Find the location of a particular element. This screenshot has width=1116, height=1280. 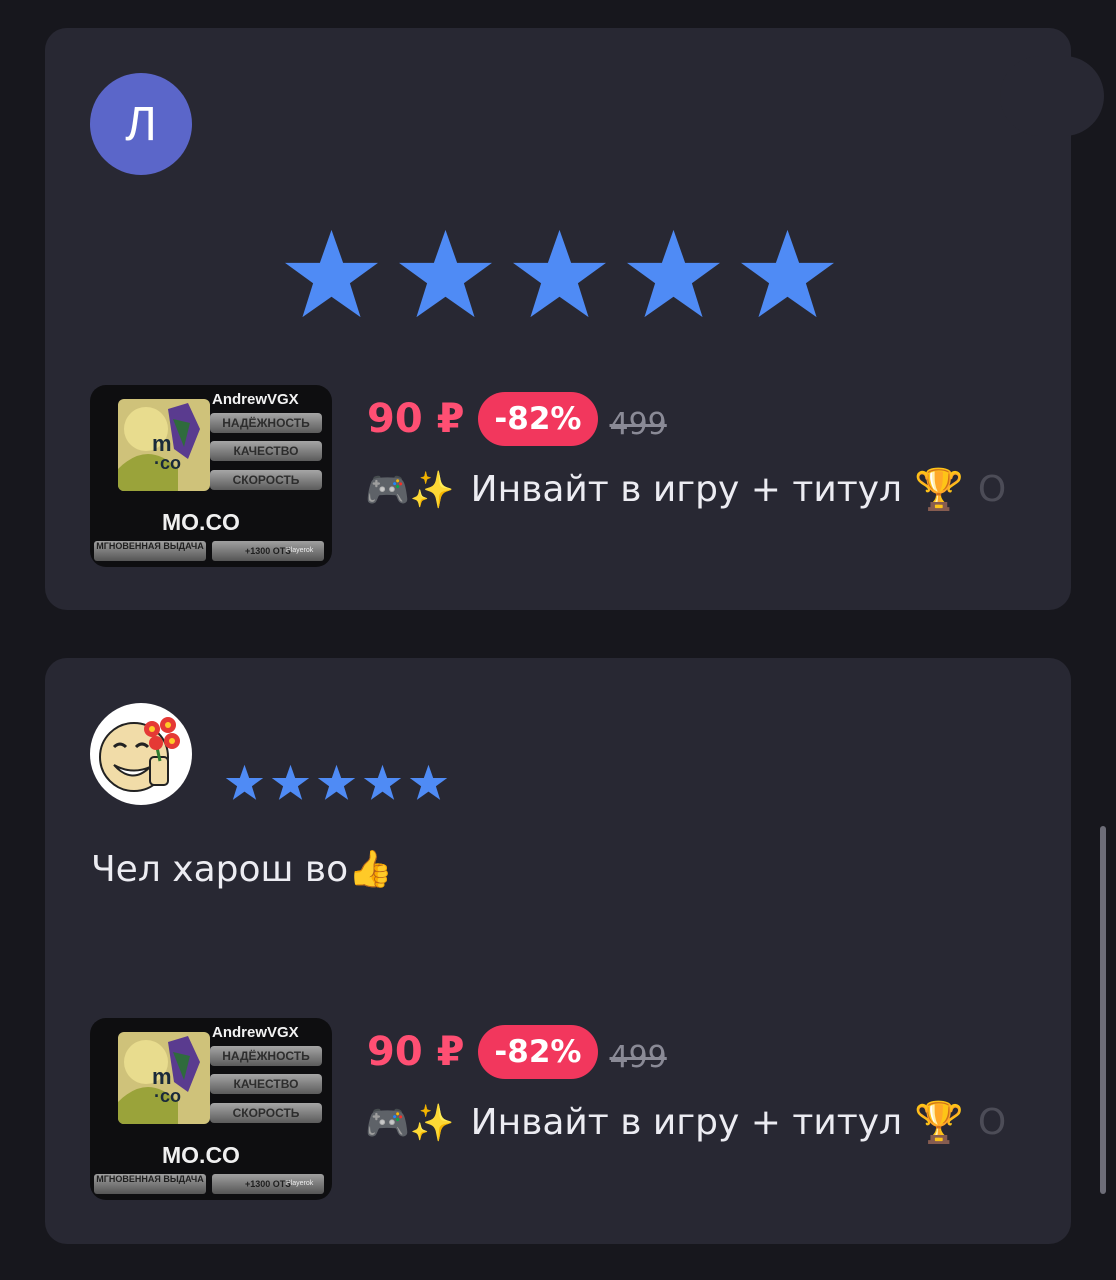

avatar-letter: Л is located at coordinates (141, 124).